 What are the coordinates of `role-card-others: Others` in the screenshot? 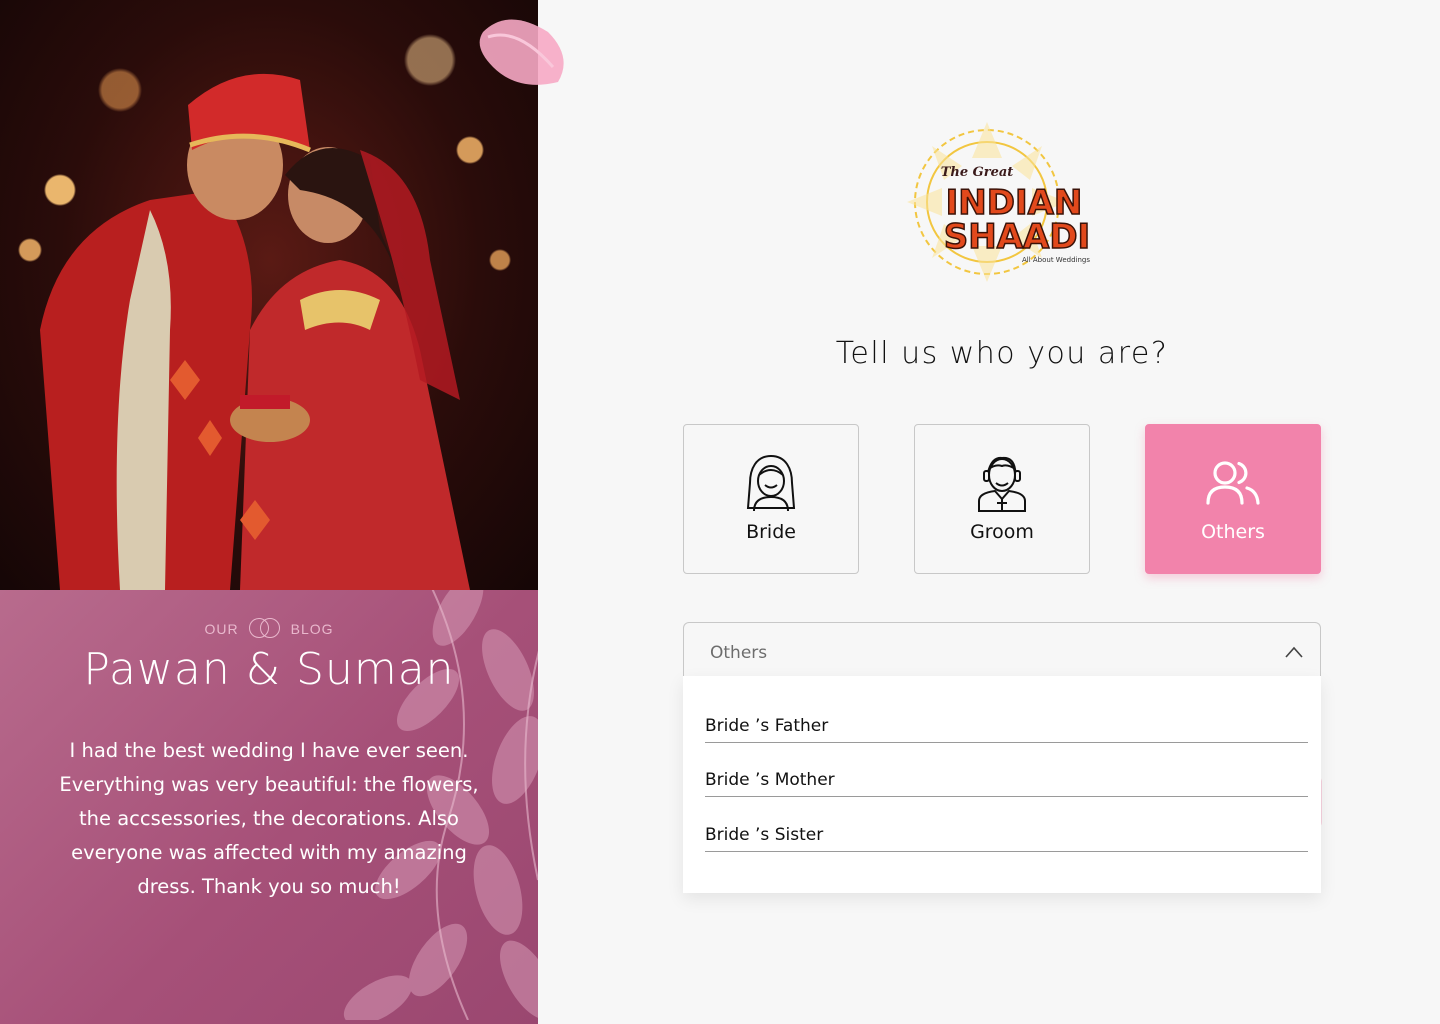 It's located at (1233, 499).